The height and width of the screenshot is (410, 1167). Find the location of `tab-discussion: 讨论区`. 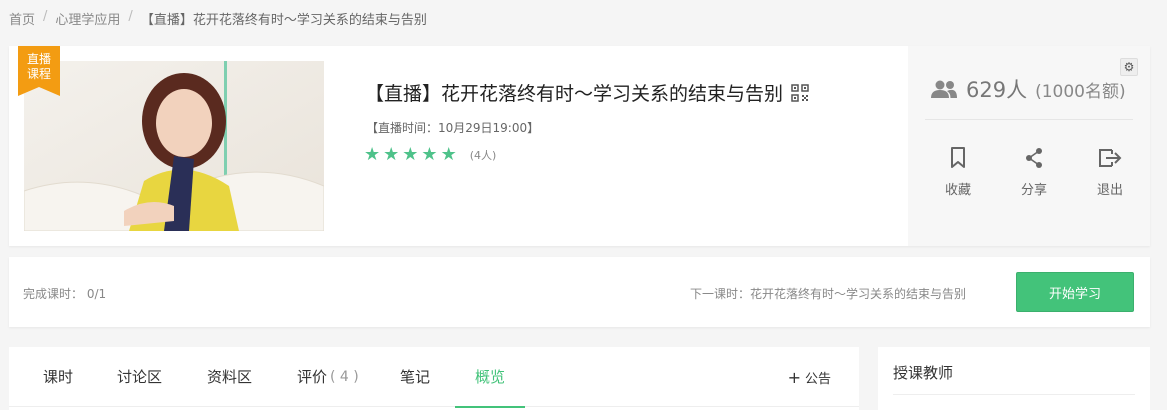

tab-discussion: 讨论区 is located at coordinates (139, 377).